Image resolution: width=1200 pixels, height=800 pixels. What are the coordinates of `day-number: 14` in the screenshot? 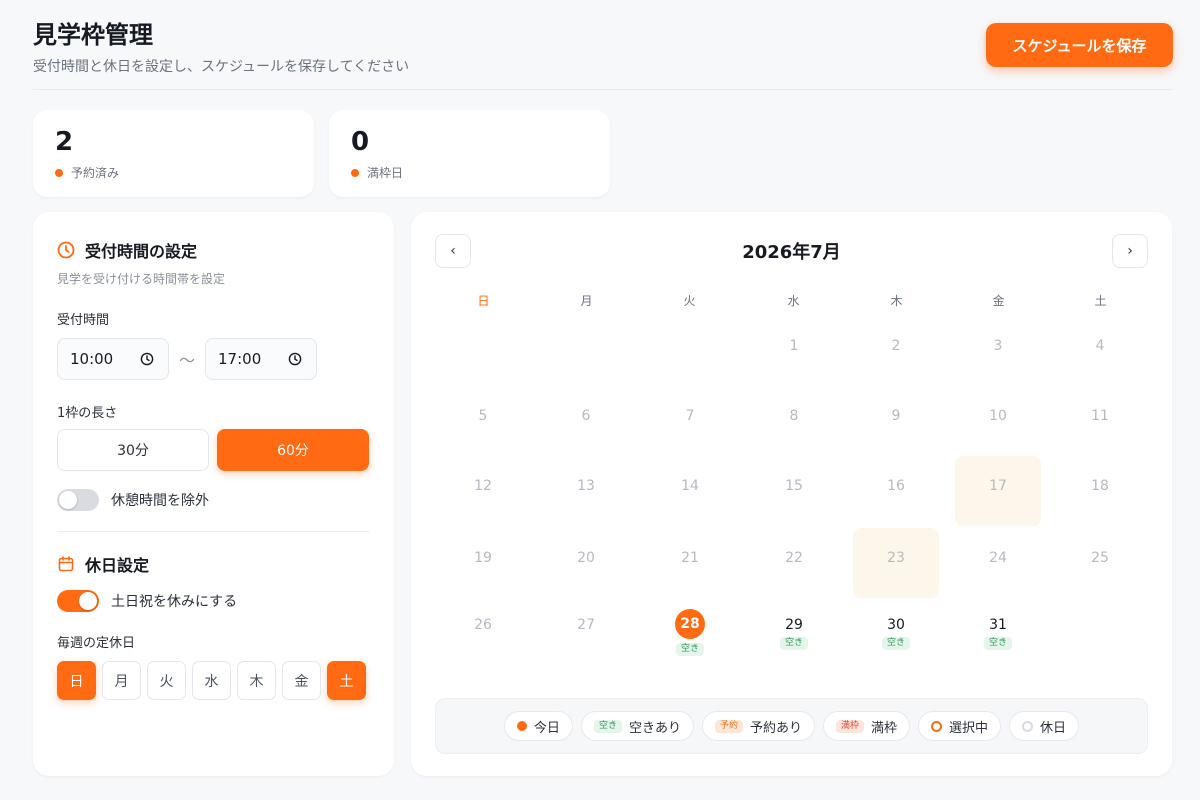 It's located at (690, 486).